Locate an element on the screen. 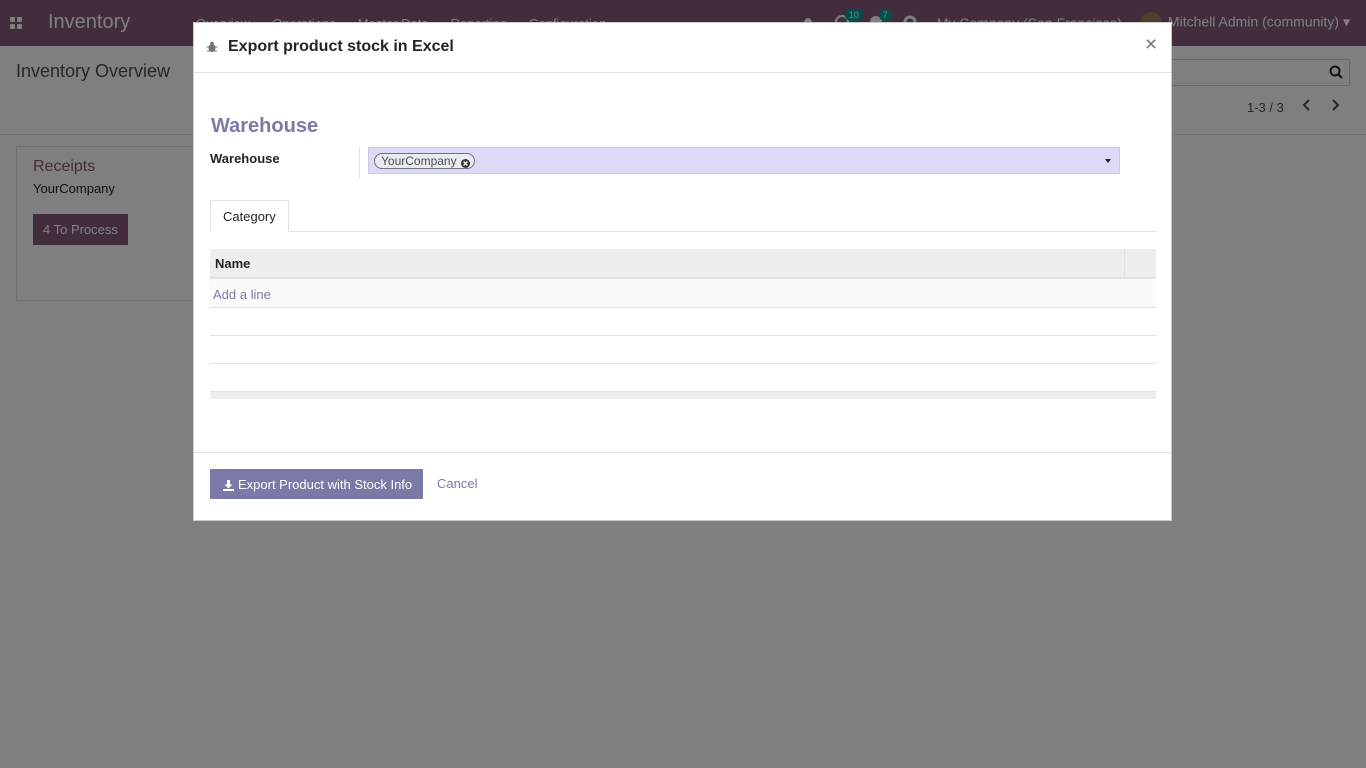 Image resolution: width=1366 pixels, height=768 pixels. export-product-button: Export Product with Stock Info is located at coordinates (317, 484).